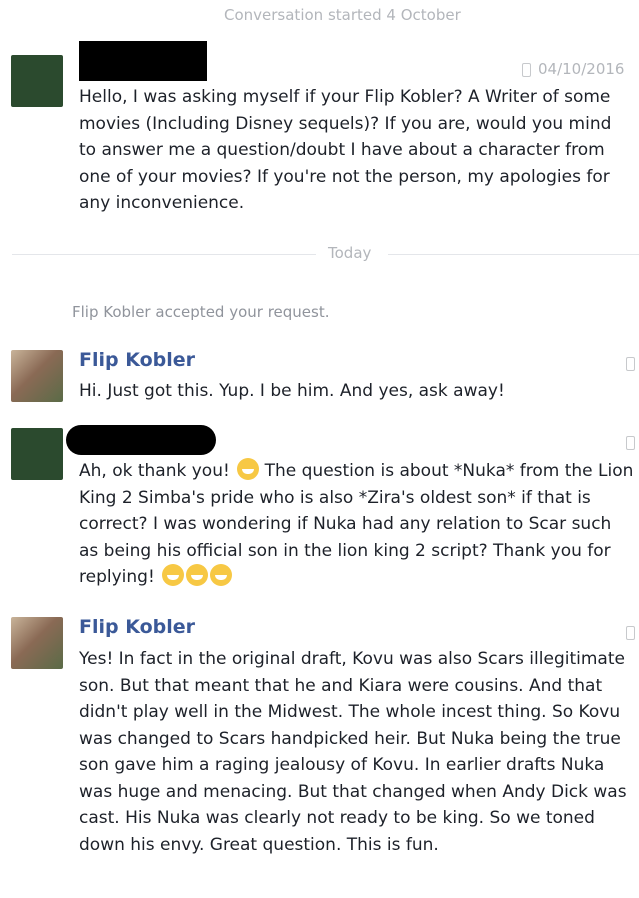  Describe the element at coordinates (154, 471) in the screenshot. I see `message-text-part1: Ah, ok thank you!` at that location.